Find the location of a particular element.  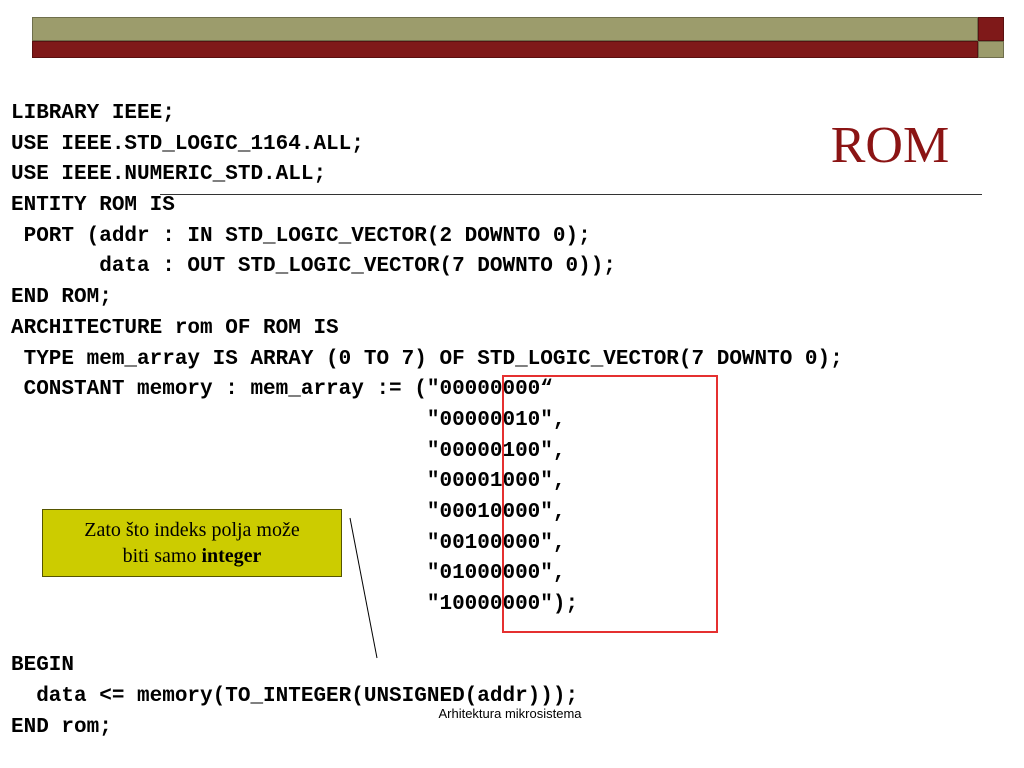

pointer-line is located at coordinates (363, 588).